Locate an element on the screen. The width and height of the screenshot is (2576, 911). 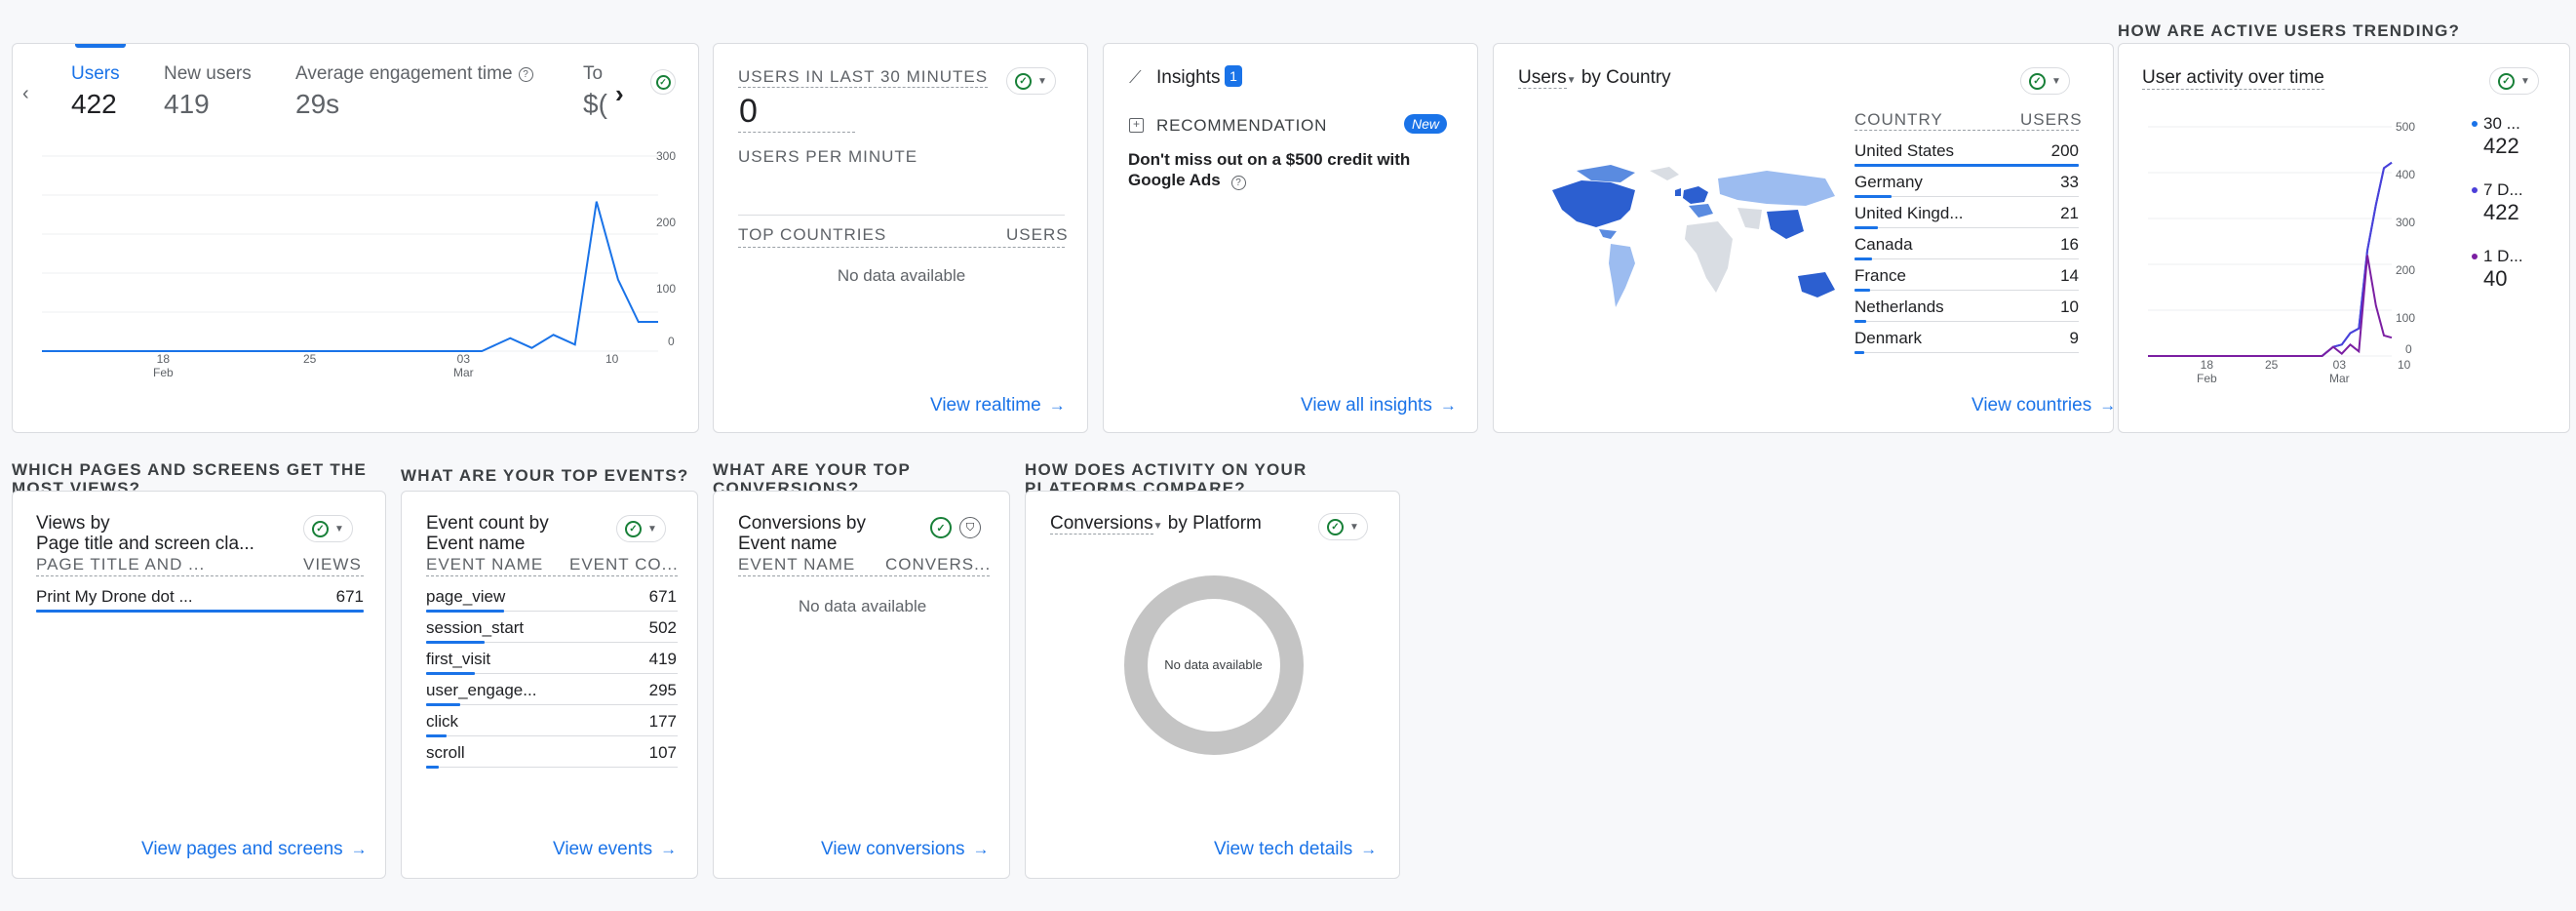
country-name: Denmark is located at coordinates (1922, 338).